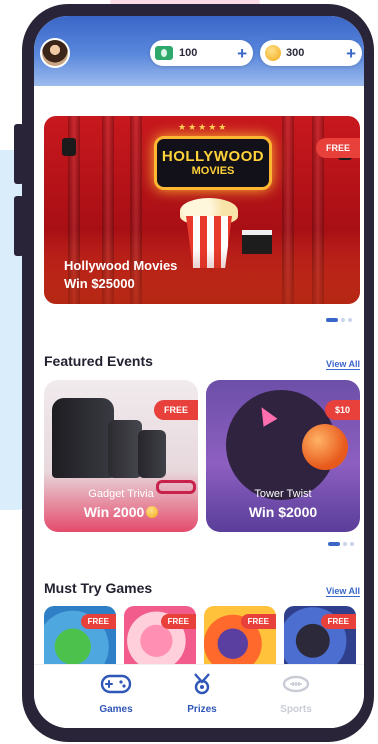 This screenshot has height=744, width=378. I want to click on banner-free-tag: FREE, so click(337, 148).